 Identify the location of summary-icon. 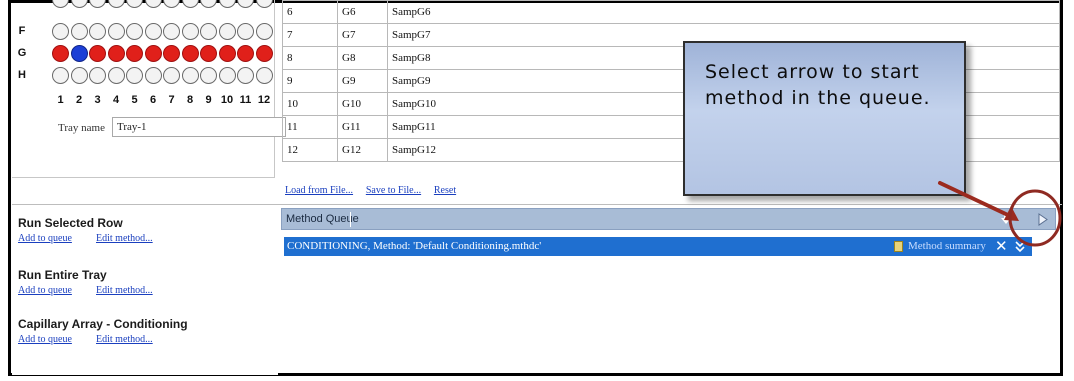
(898, 246).